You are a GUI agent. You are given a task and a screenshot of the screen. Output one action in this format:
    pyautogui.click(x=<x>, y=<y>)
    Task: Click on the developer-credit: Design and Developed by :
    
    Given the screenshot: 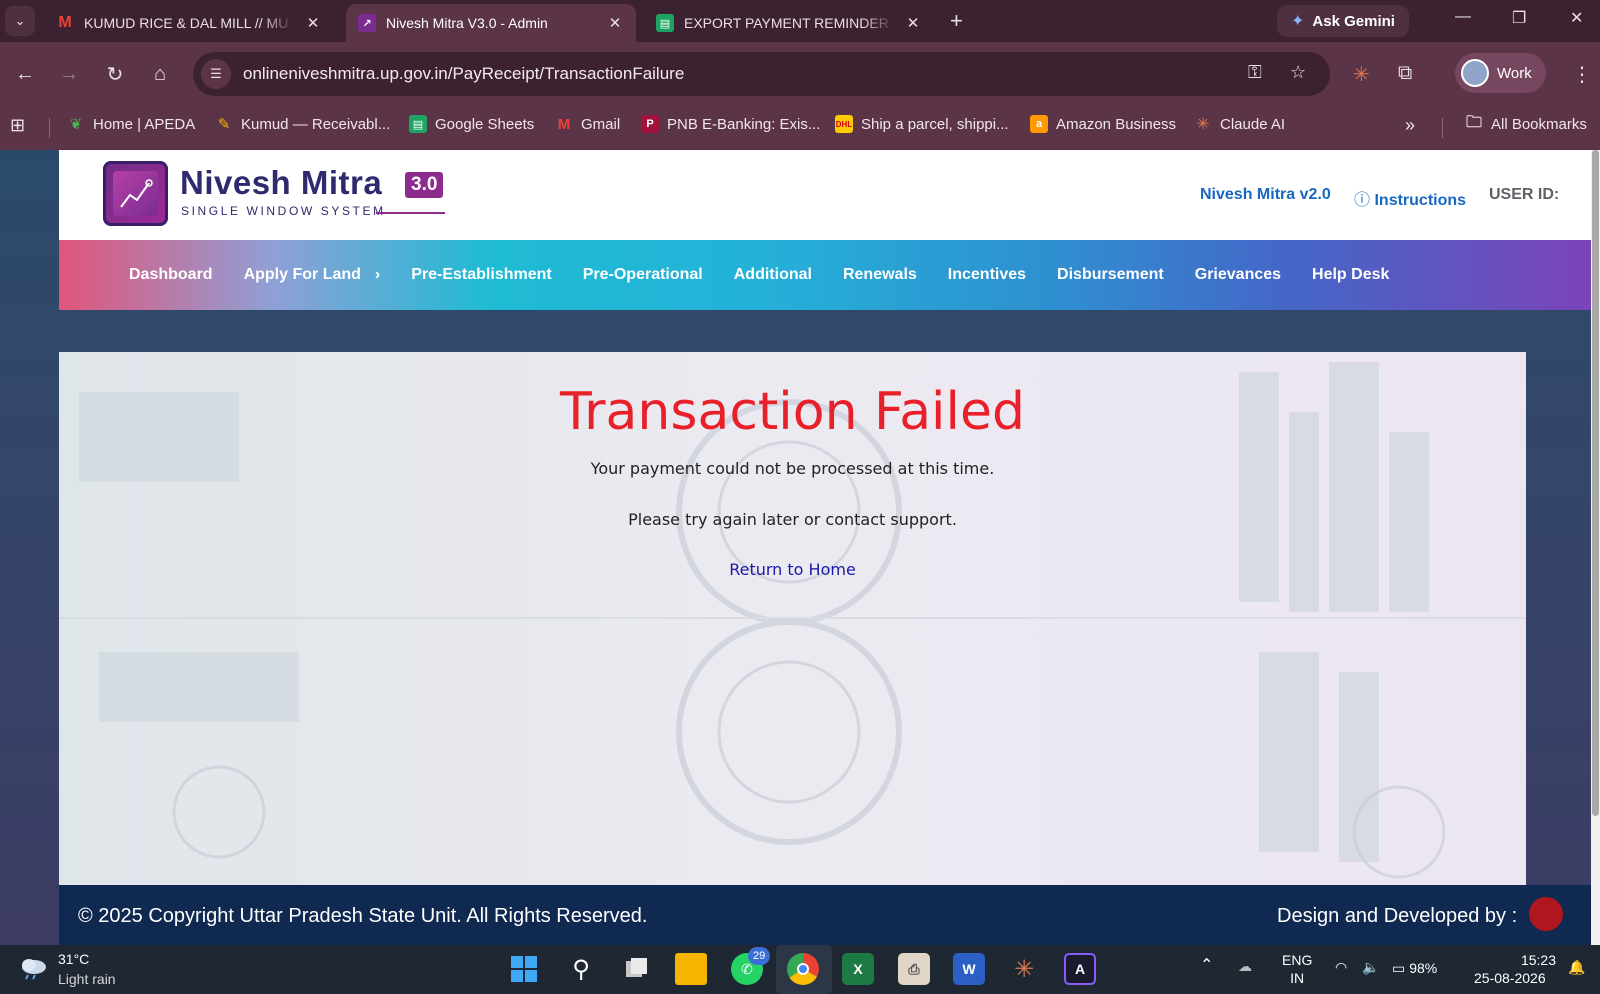 What is the action you would take?
    pyautogui.click(x=1397, y=916)
    